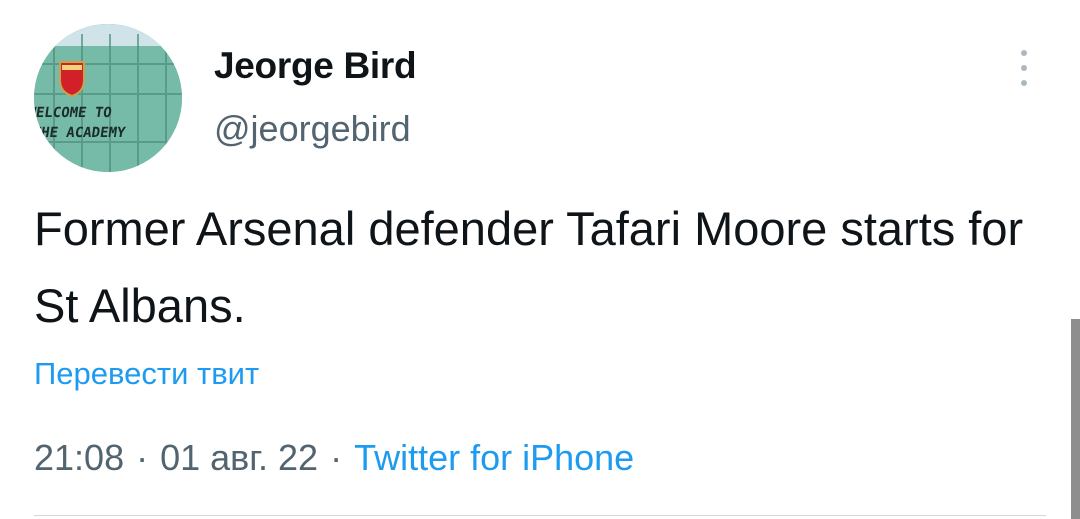 Image resolution: width=1080 pixels, height=519 pixels. What do you see at coordinates (315, 66) in the screenshot?
I see `author-display-name: Jeorge Bird` at bounding box center [315, 66].